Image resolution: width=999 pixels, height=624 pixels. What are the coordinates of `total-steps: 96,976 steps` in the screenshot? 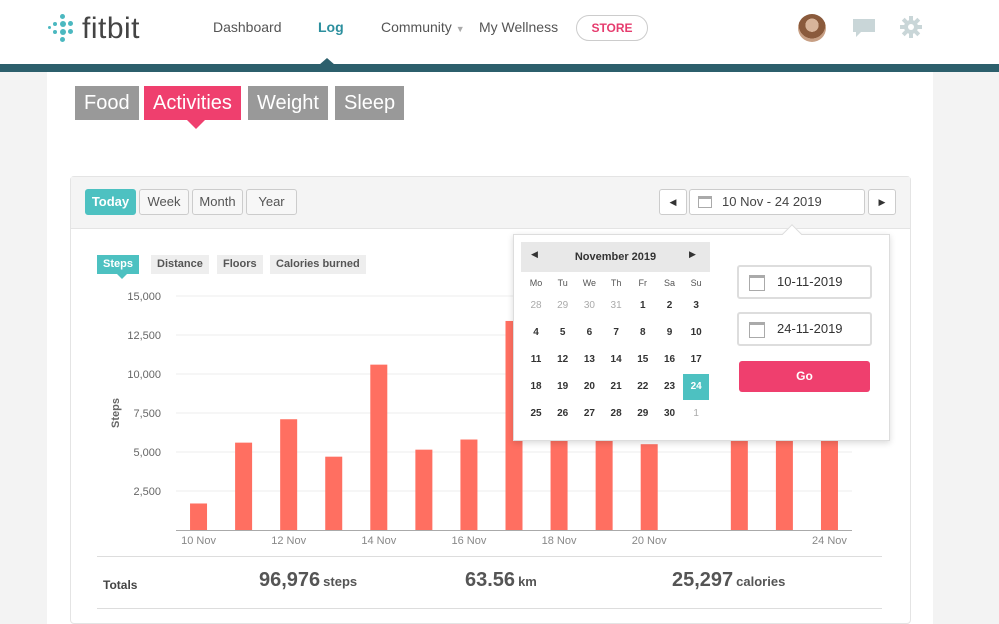 It's located at (308, 580).